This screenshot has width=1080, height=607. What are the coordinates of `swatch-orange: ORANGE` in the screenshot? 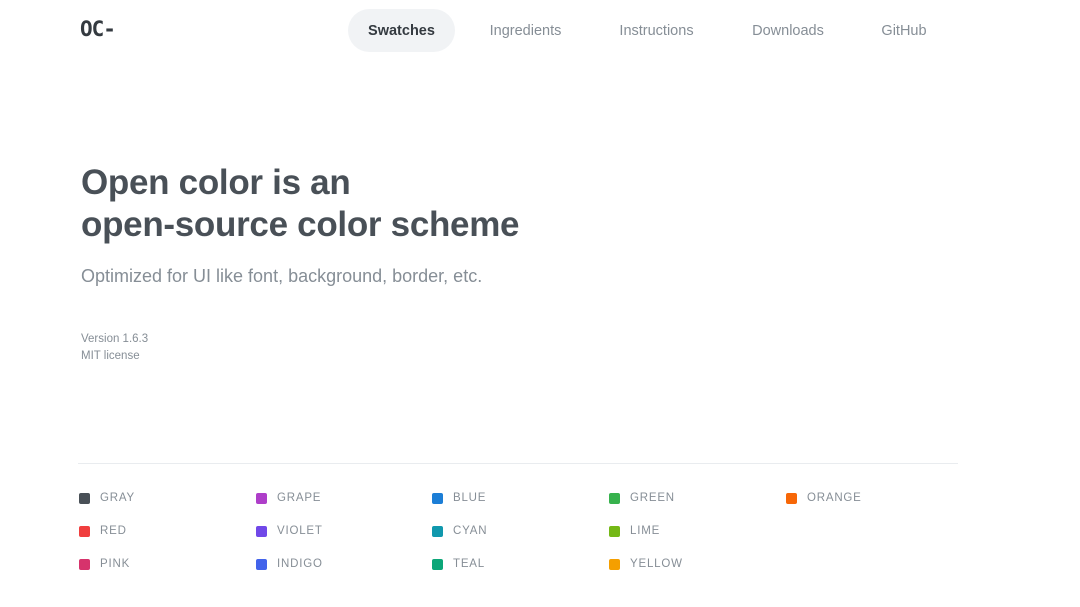 It's located at (824, 498).